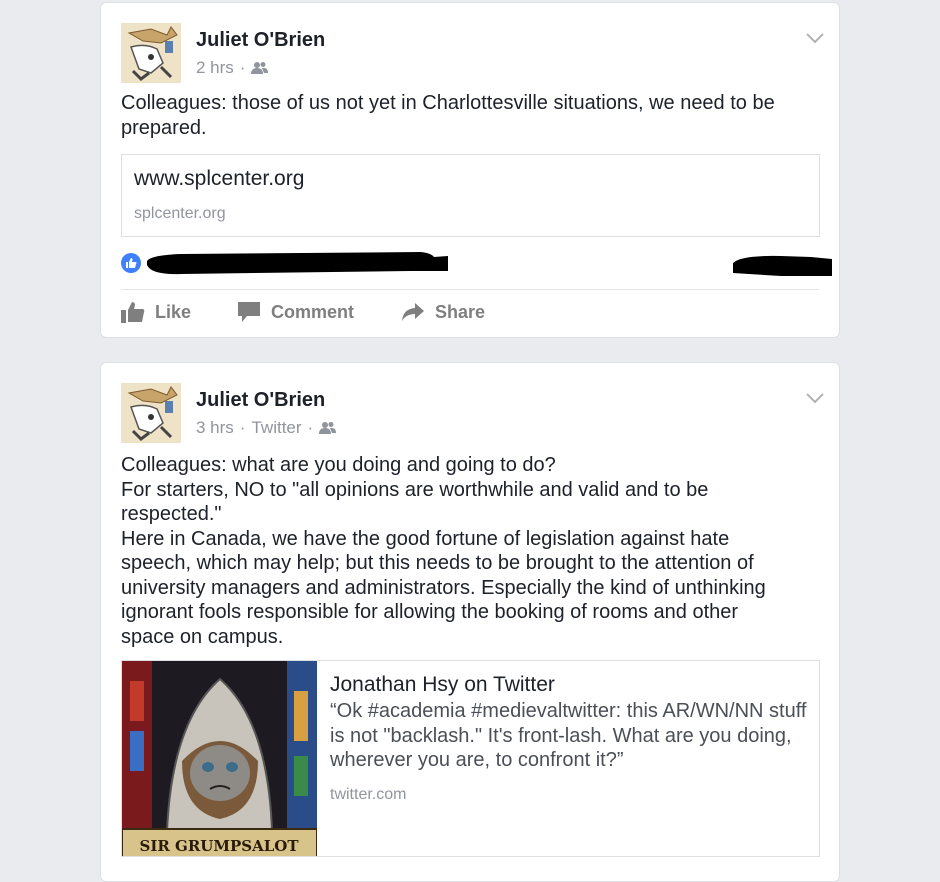  Describe the element at coordinates (219, 846) in the screenshot. I see `tweet-image-caption: SIR GRUMPSALOT` at that location.